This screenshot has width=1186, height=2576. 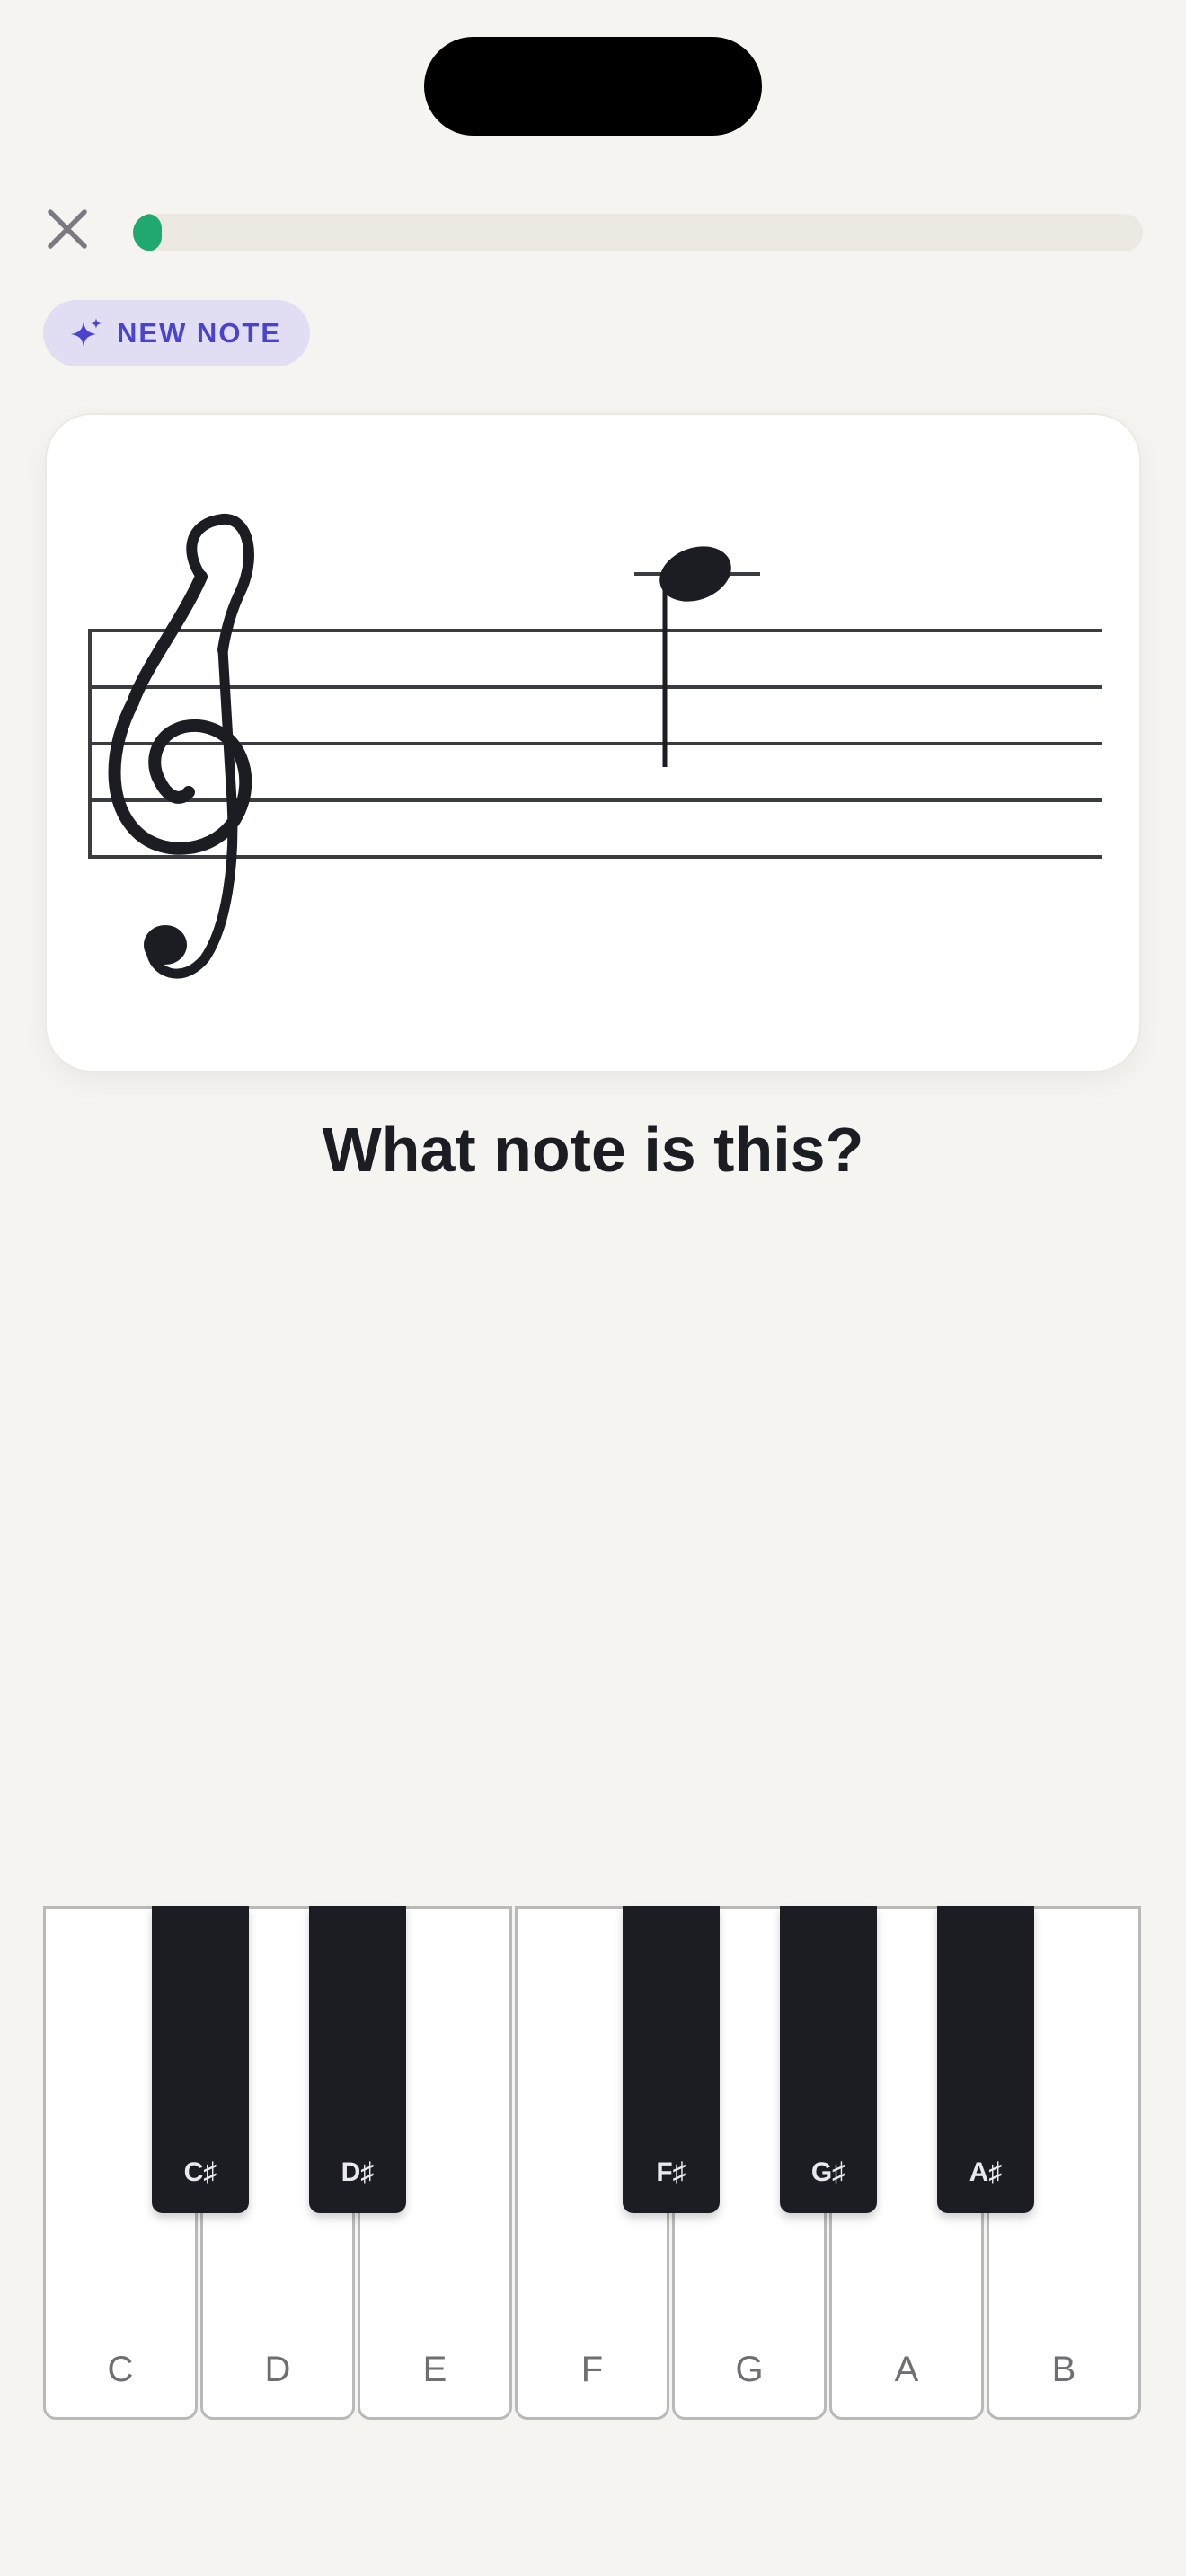 What do you see at coordinates (357, 2059) in the screenshot?
I see `piano-key-d-sharp: D♯` at bounding box center [357, 2059].